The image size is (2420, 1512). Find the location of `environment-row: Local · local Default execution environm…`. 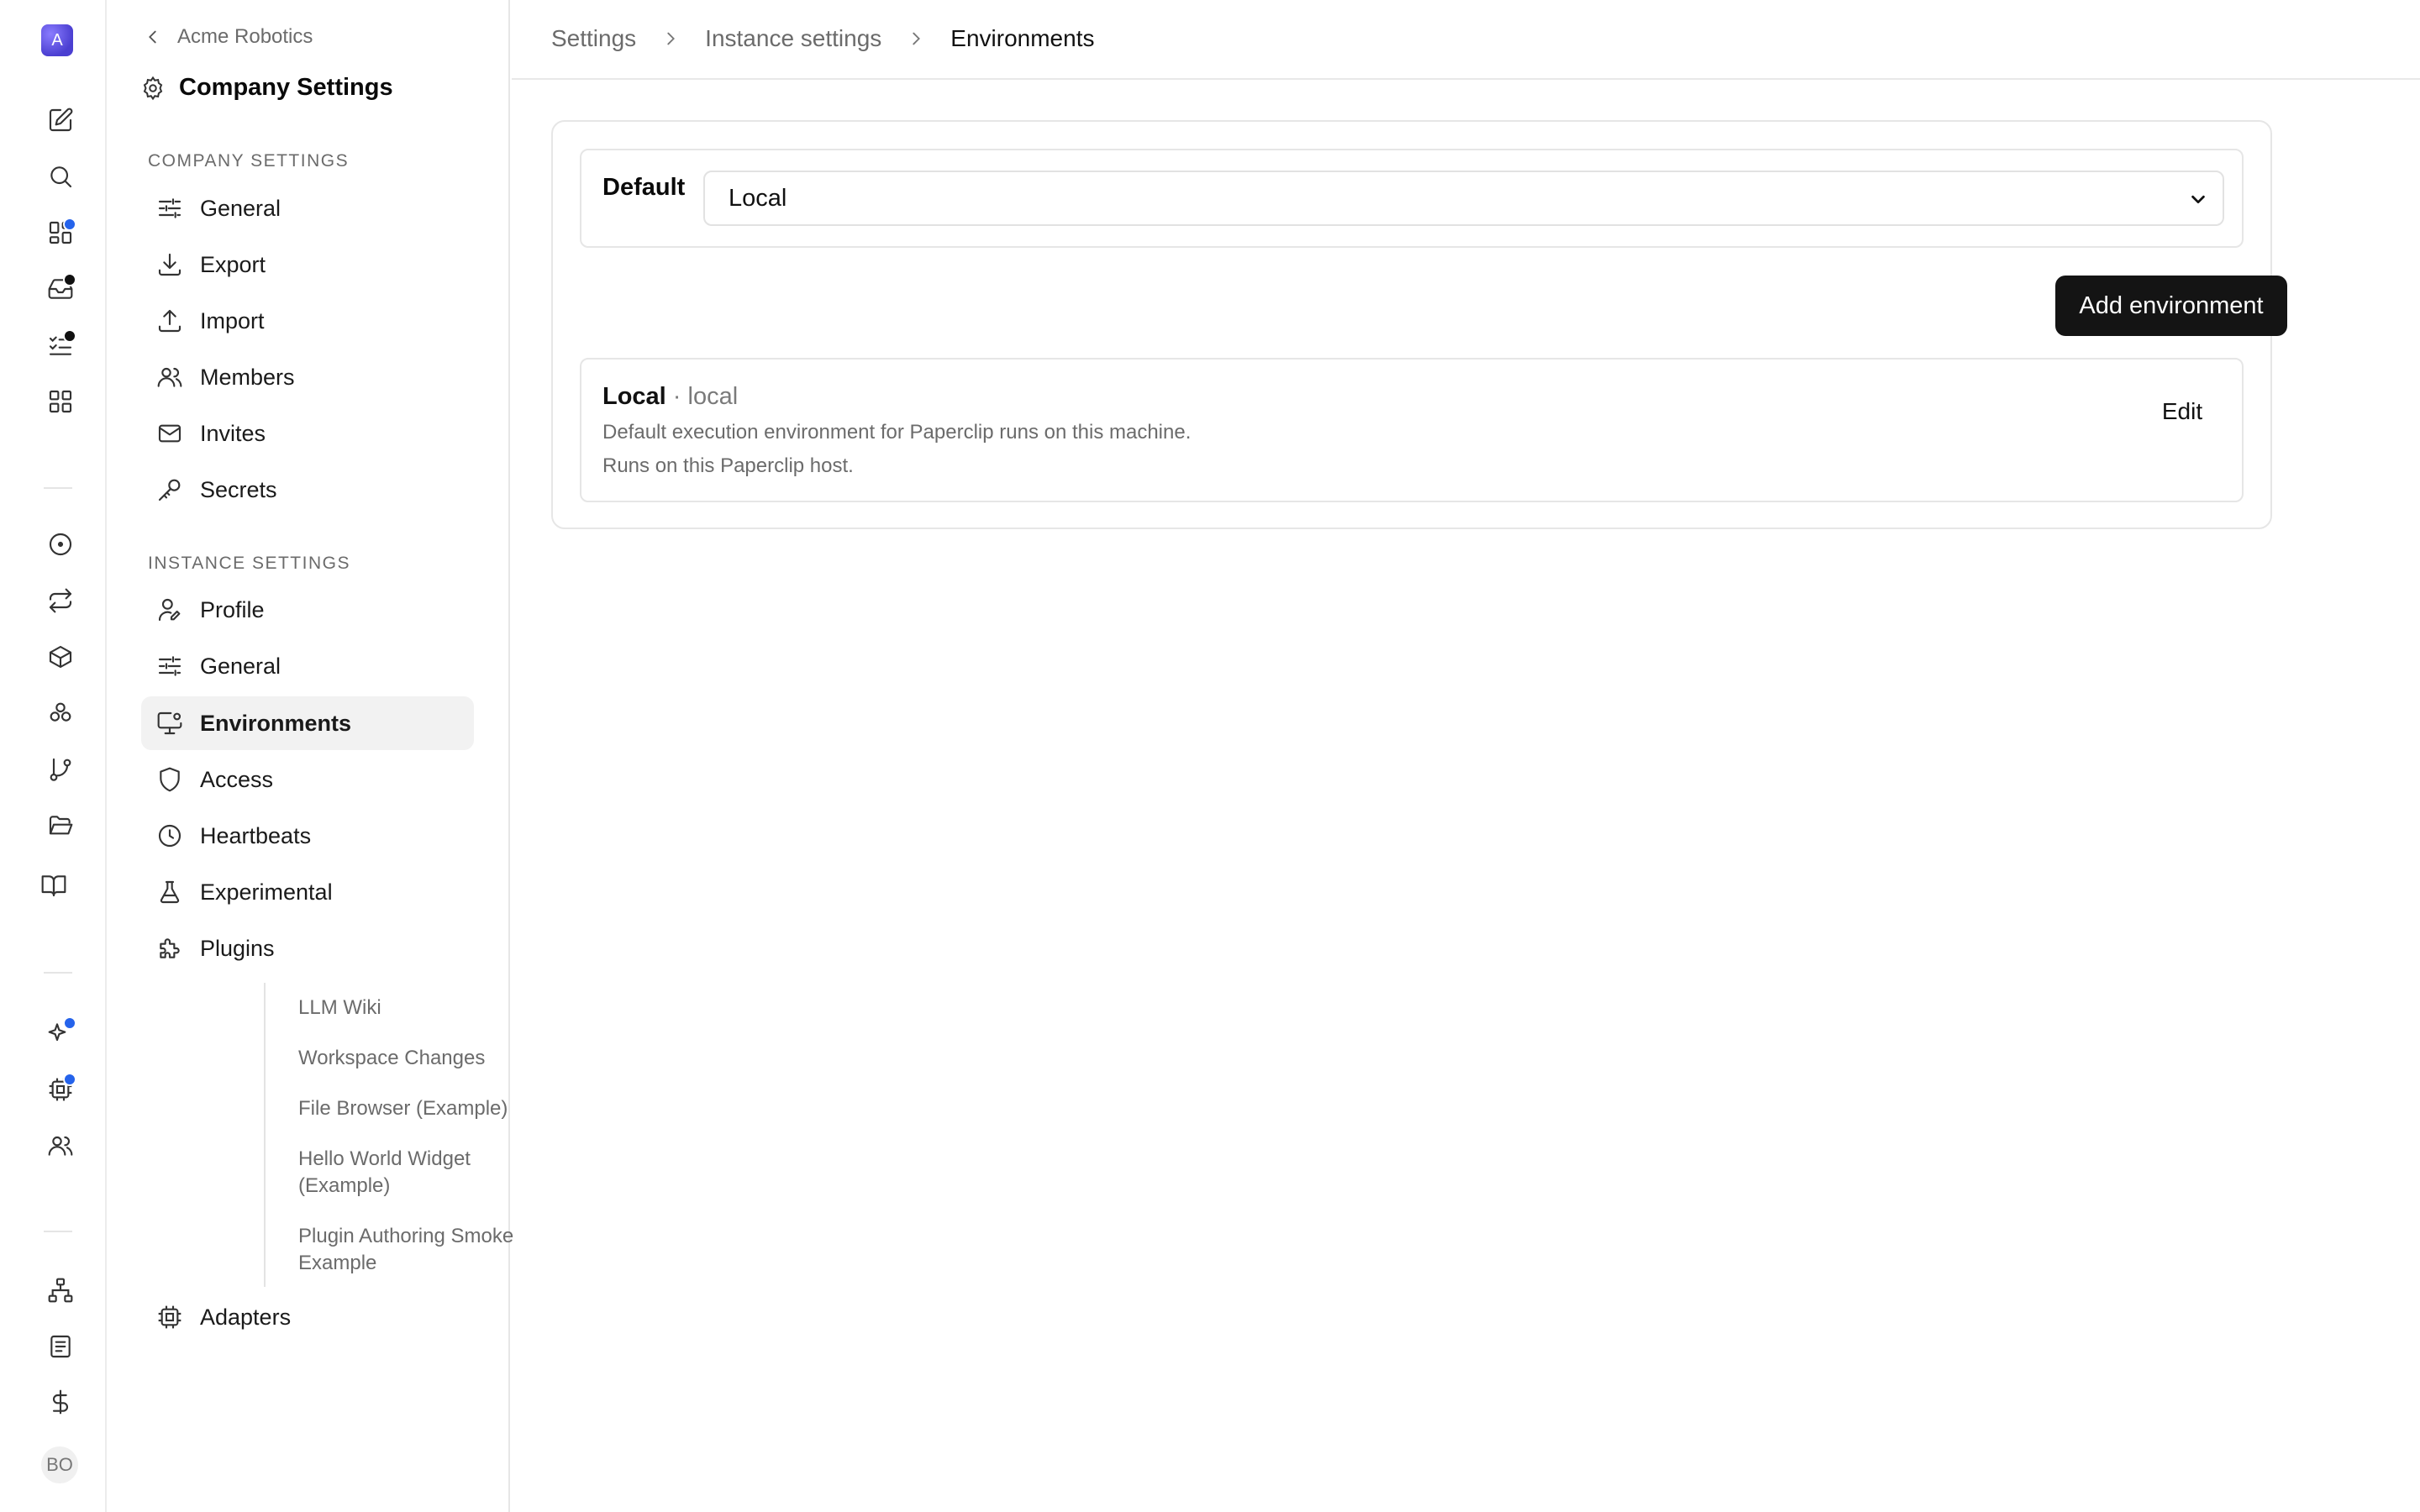

environment-row: Local · local Default execution environm… is located at coordinates (1412, 430).